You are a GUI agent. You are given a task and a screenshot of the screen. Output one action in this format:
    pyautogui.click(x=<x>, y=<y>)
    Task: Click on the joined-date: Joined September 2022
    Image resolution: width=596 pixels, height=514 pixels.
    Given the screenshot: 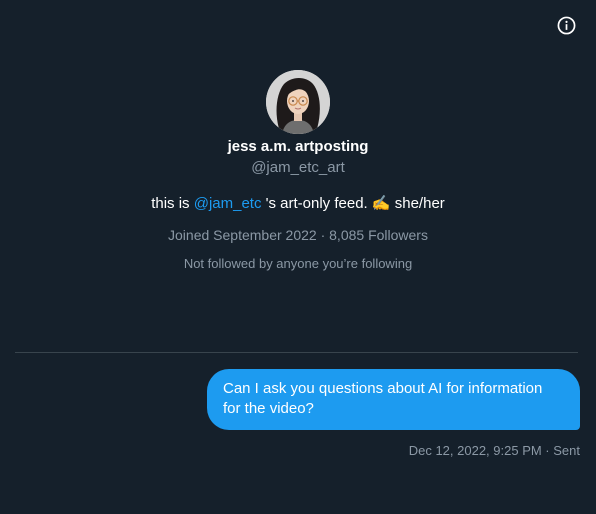 What is the action you would take?
    pyautogui.click(x=242, y=235)
    